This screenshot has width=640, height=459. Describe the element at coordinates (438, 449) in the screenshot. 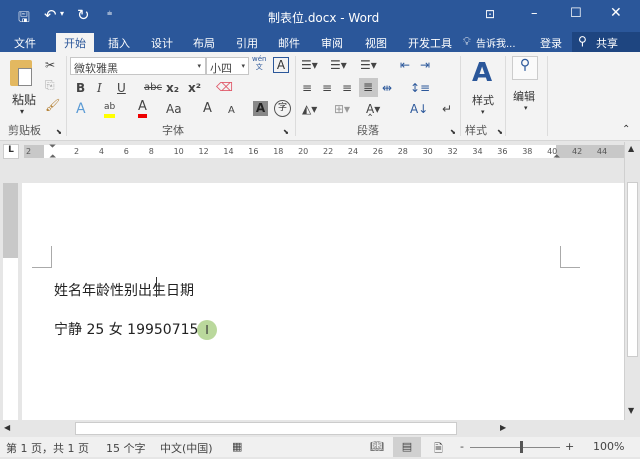

I see `web-layout-icon: 🗎︎` at that location.